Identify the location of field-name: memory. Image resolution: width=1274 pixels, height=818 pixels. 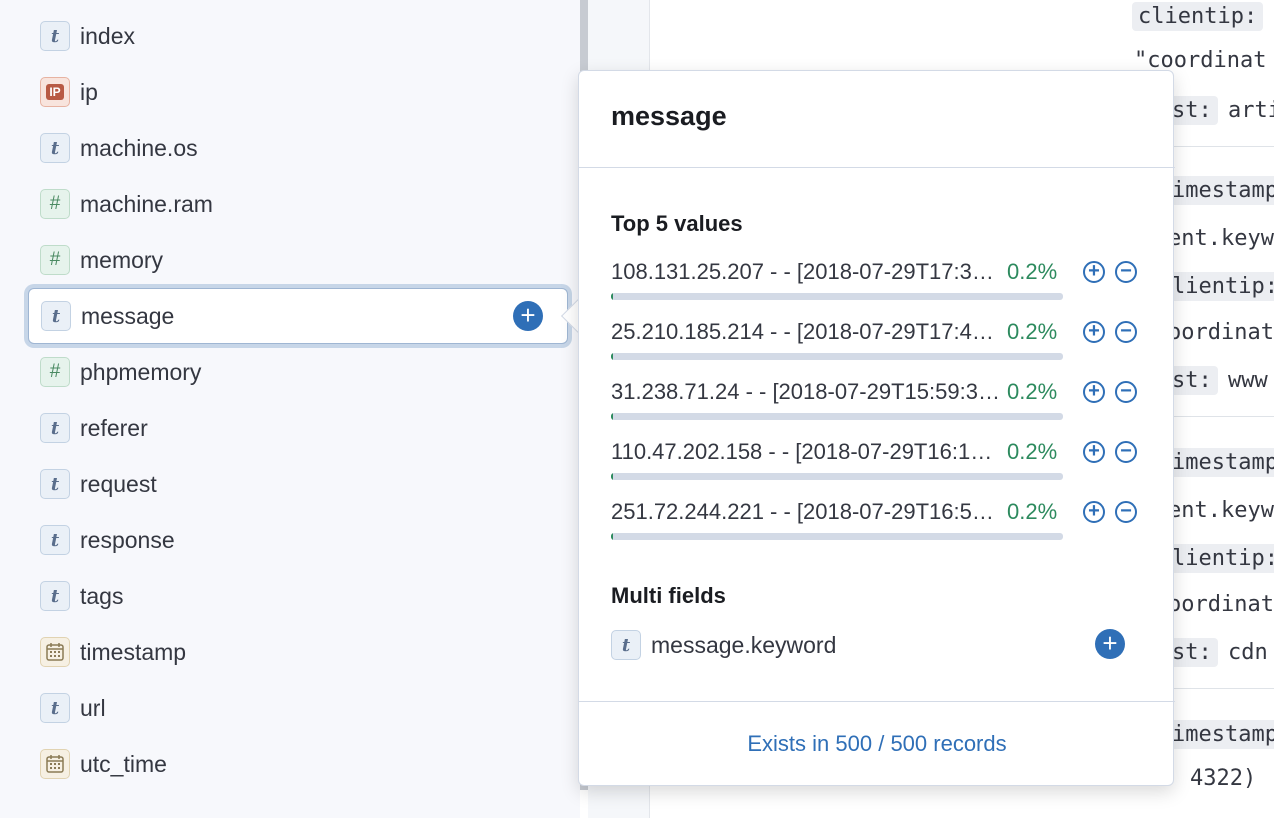
(122, 259).